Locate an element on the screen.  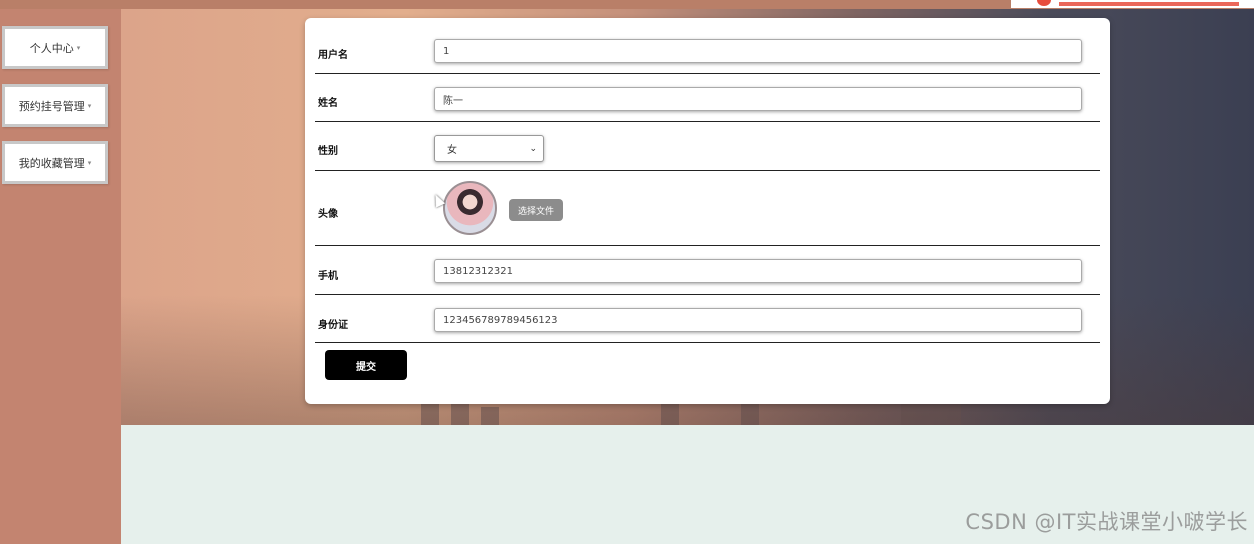
sidebar-item-label: 我的收藏管理 is located at coordinates (51, 163).